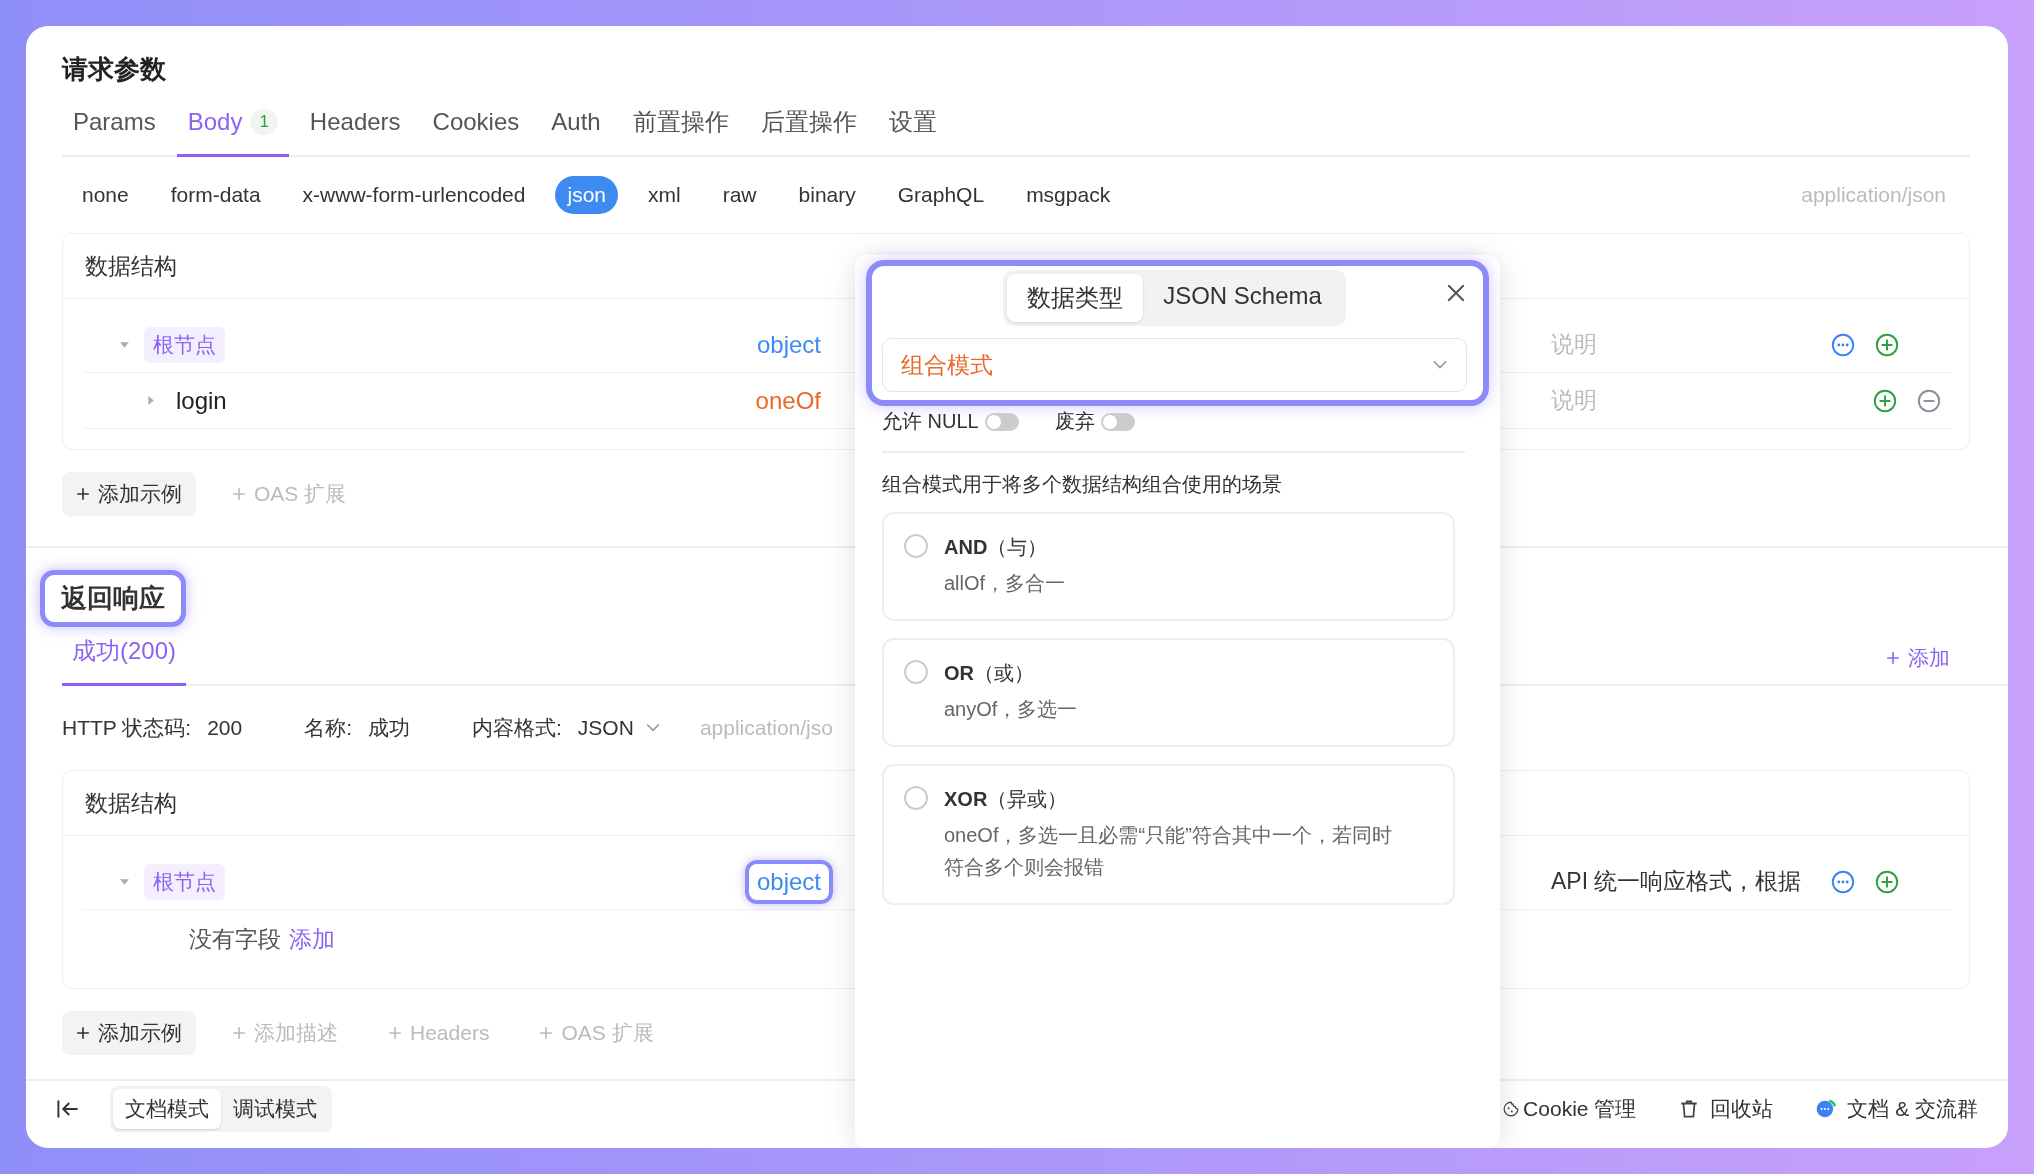 This screenshot has height=1174, width=2034. What do you see at coordinates (232, 125) in the screenshot?
I see `tab: Body 1` at bounding box center [232, 125].